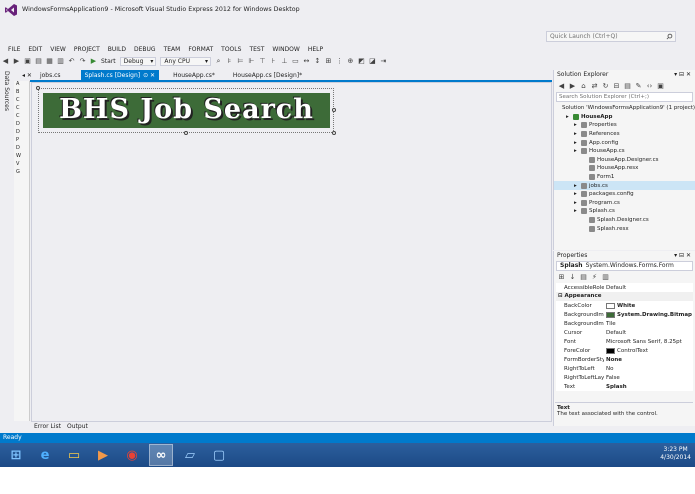 This screenshot has height=494, width=695. What do you see at coordinates (624, 177) in the screenshot?
I see `tree-item: Form1` at bounding box center [624, 177].